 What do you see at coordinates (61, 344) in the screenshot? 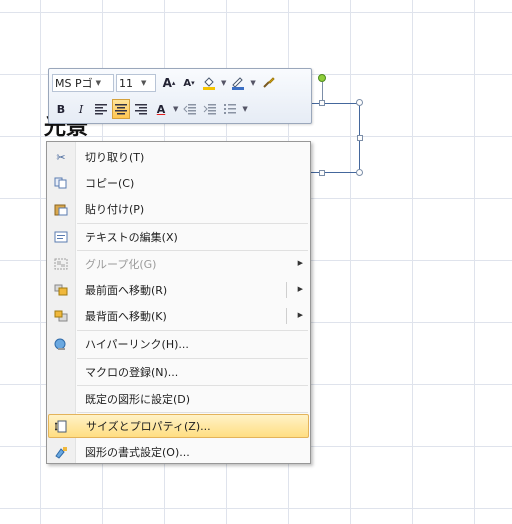
I see `hyperlink-icon` at bounding box center [61, 344].